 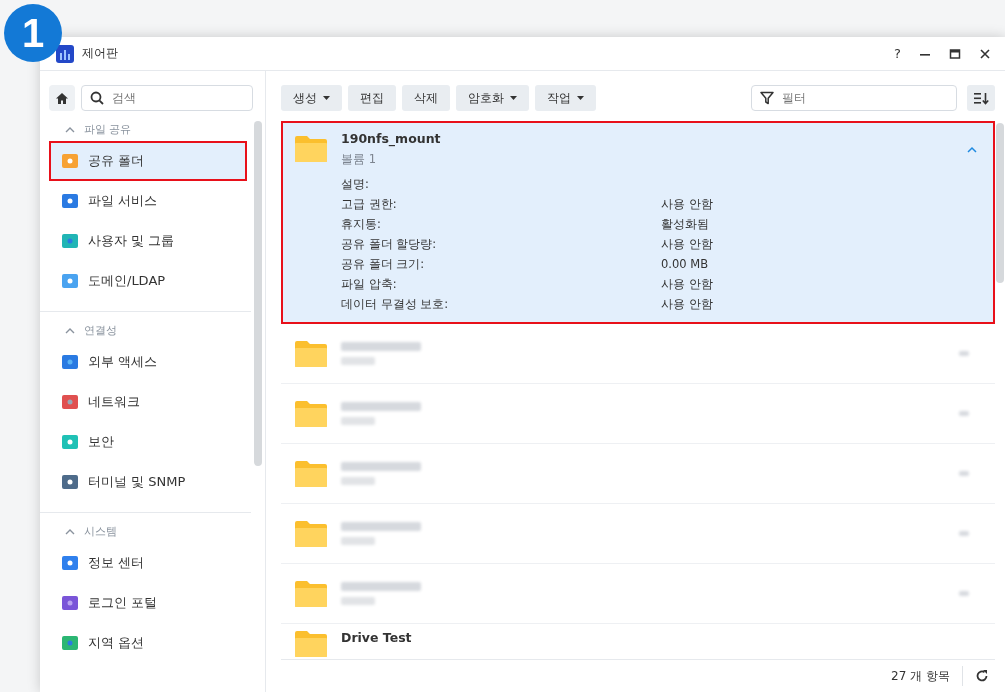 I want to click on sidebar-item: 정보 센터, so click(x=148, y=563).